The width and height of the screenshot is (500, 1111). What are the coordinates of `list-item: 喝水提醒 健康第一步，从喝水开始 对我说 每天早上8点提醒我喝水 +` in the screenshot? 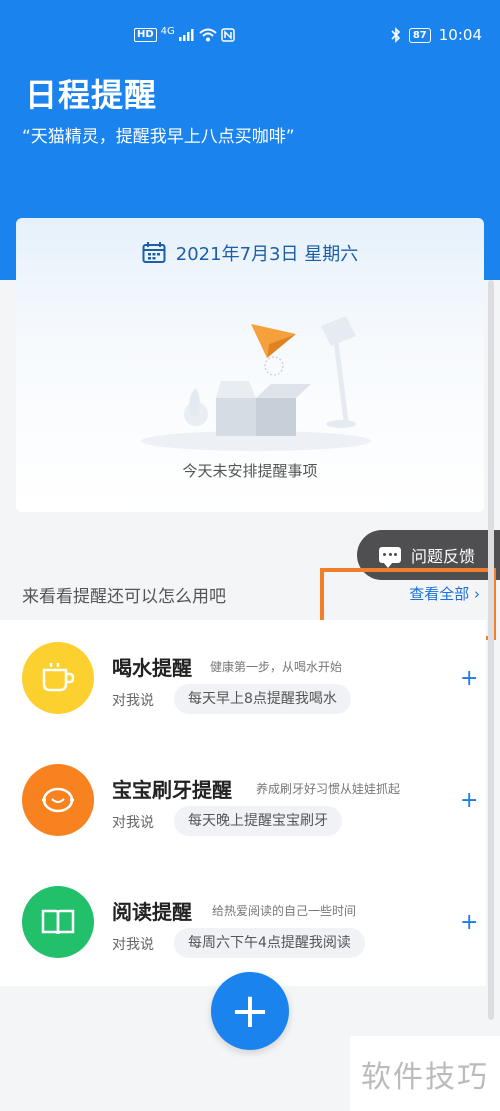 It's located at (243, 681).